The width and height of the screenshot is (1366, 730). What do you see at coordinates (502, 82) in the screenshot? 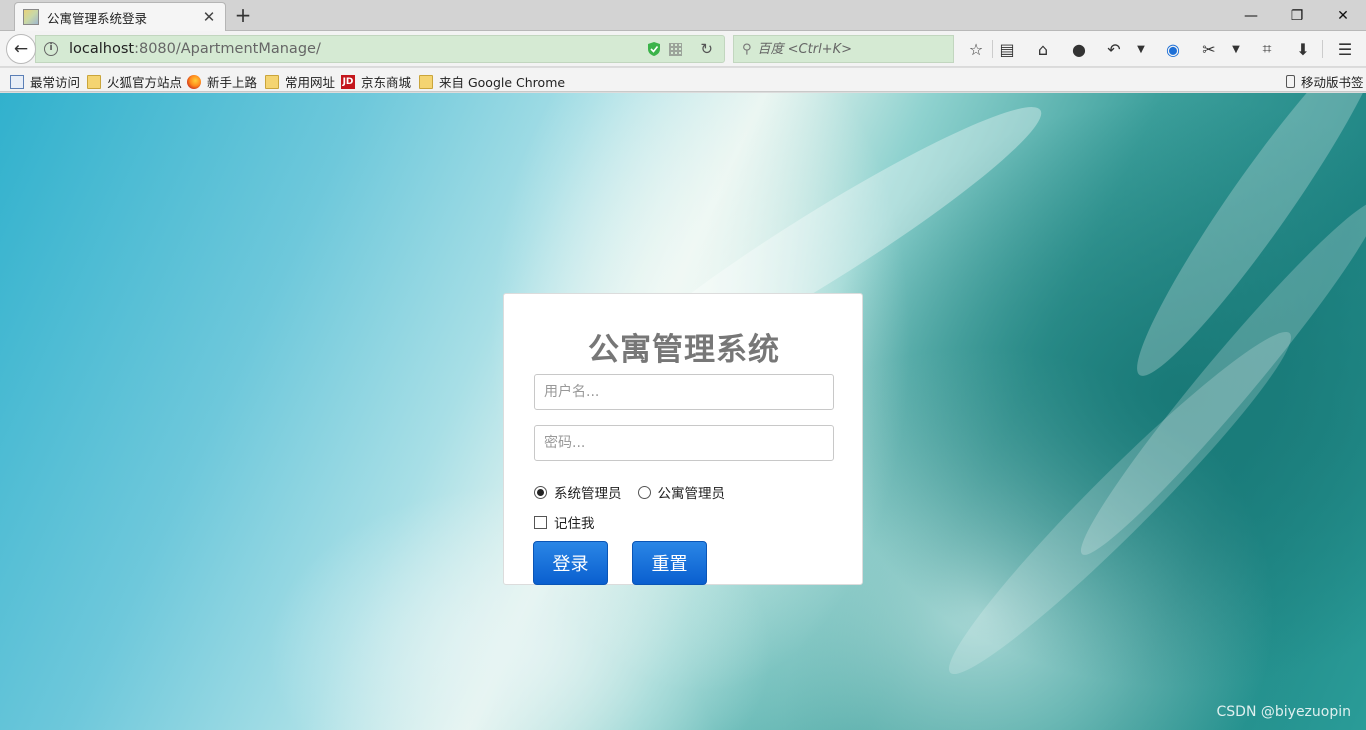
I see `bookmark-label: 来自 Google Chrome` at bounding box center [502, 82].